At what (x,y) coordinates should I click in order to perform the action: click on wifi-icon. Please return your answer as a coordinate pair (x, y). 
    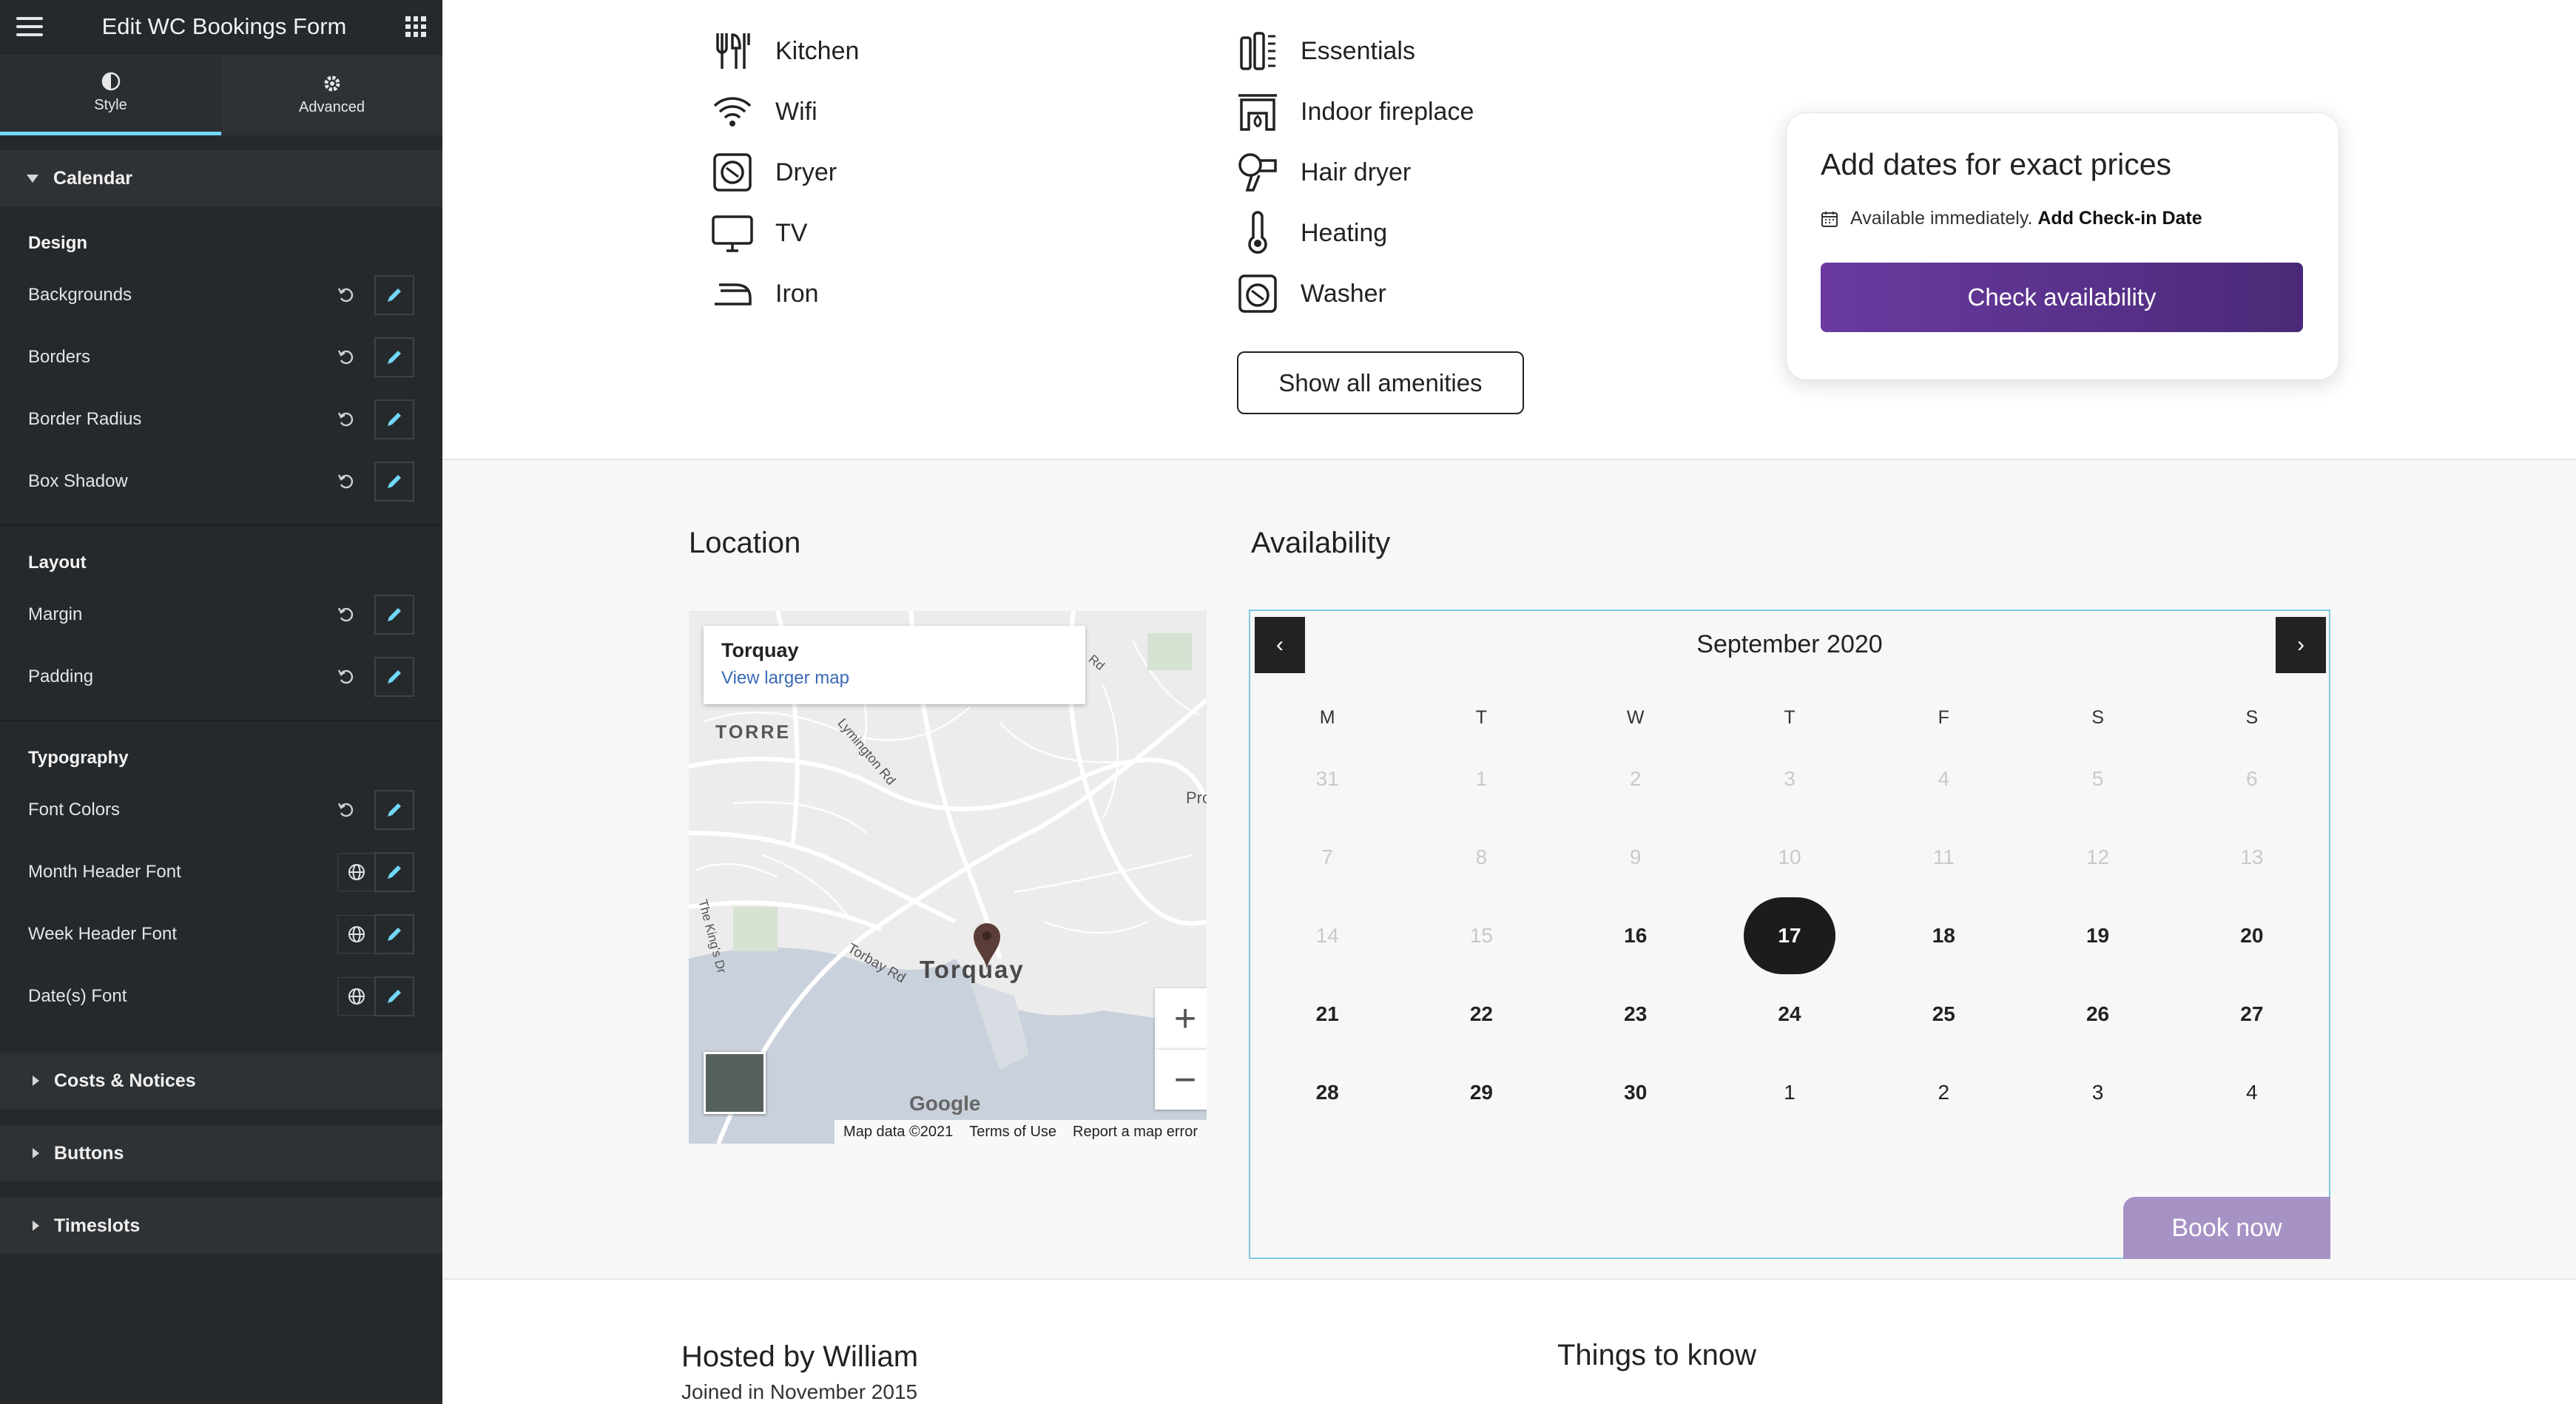
    Looking at the image, I should click on (732, 111).